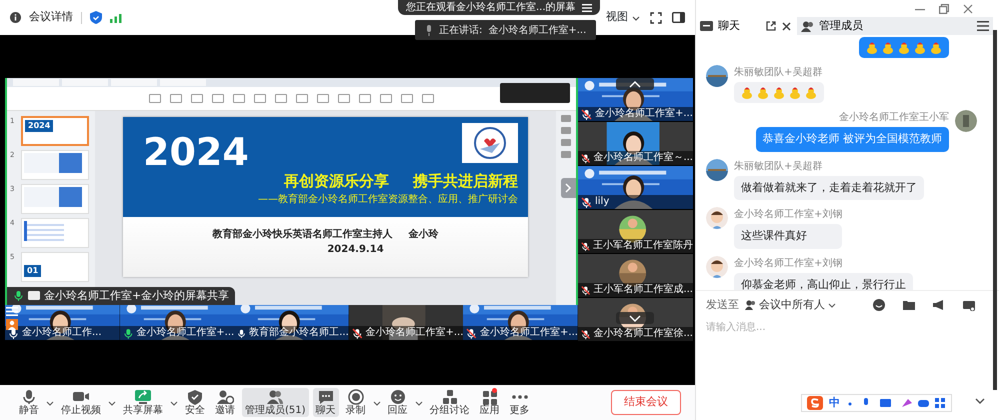 This screenshot has width=999, height=420. What do you see at coordinates (635, 231) in the screenshot?
I see `video-tile: 王小军名师工作室陈丹` at bounding box center [635, 231].